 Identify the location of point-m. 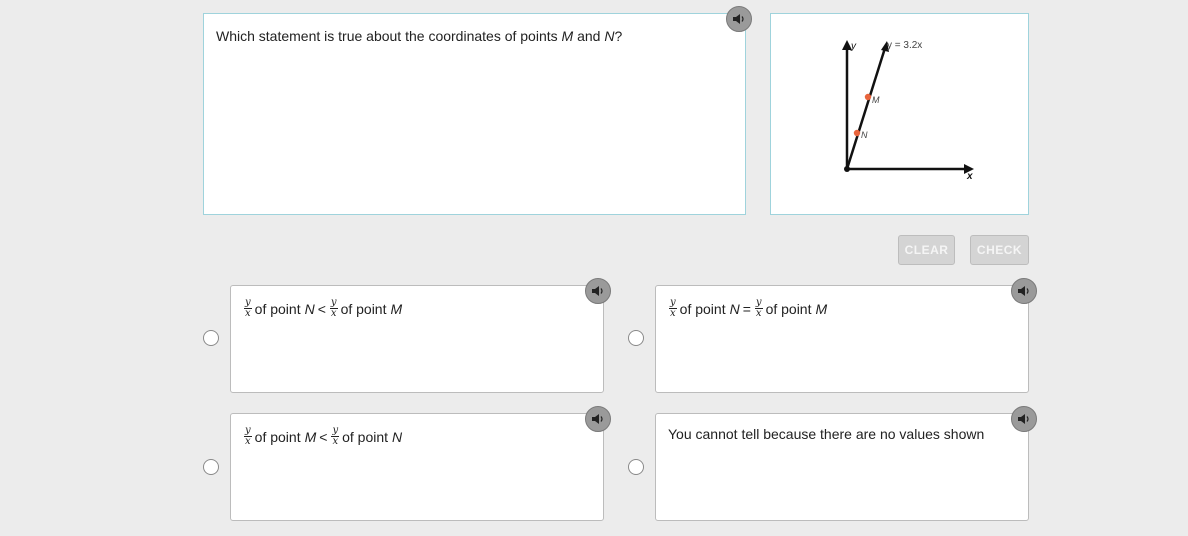
(868, 97).